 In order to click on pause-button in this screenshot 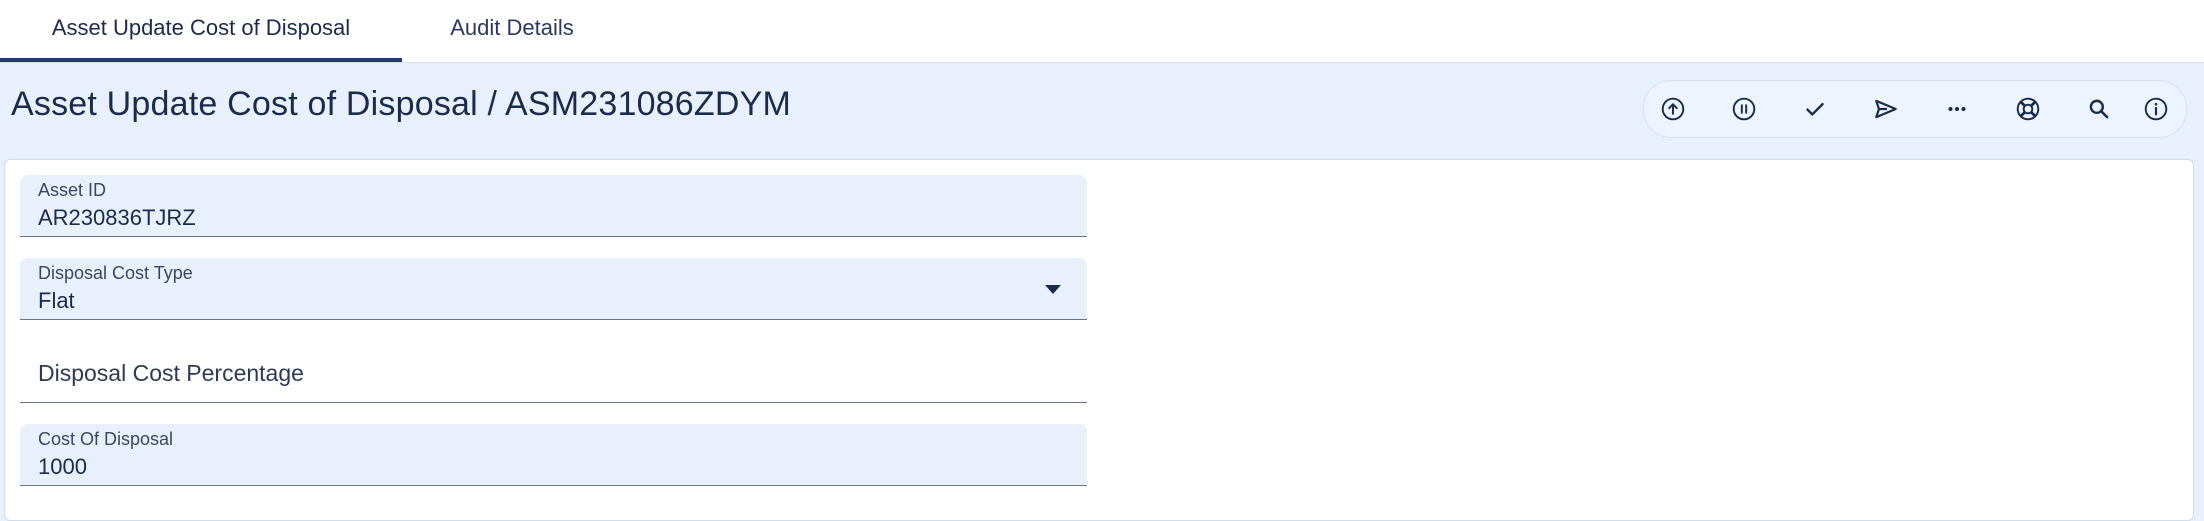, I will do `click(1744, 109)`.